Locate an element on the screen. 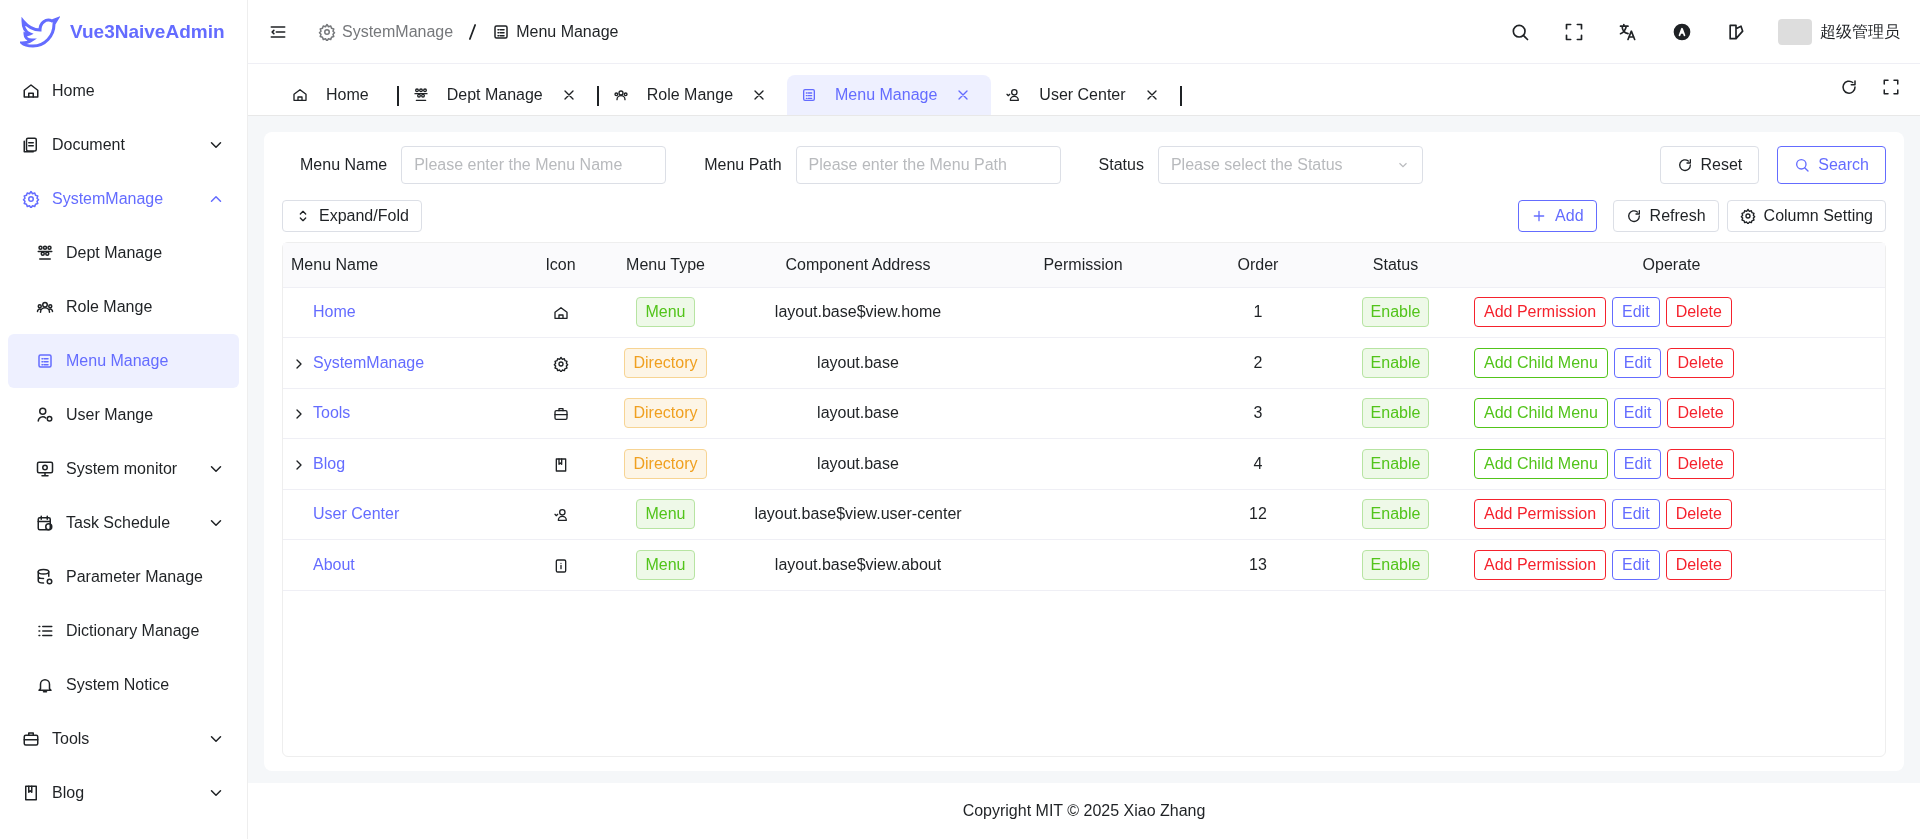 The width and height of the screenshot is (1920, 839). letter-a-circle-icon is located at coordinates (1682, 31).